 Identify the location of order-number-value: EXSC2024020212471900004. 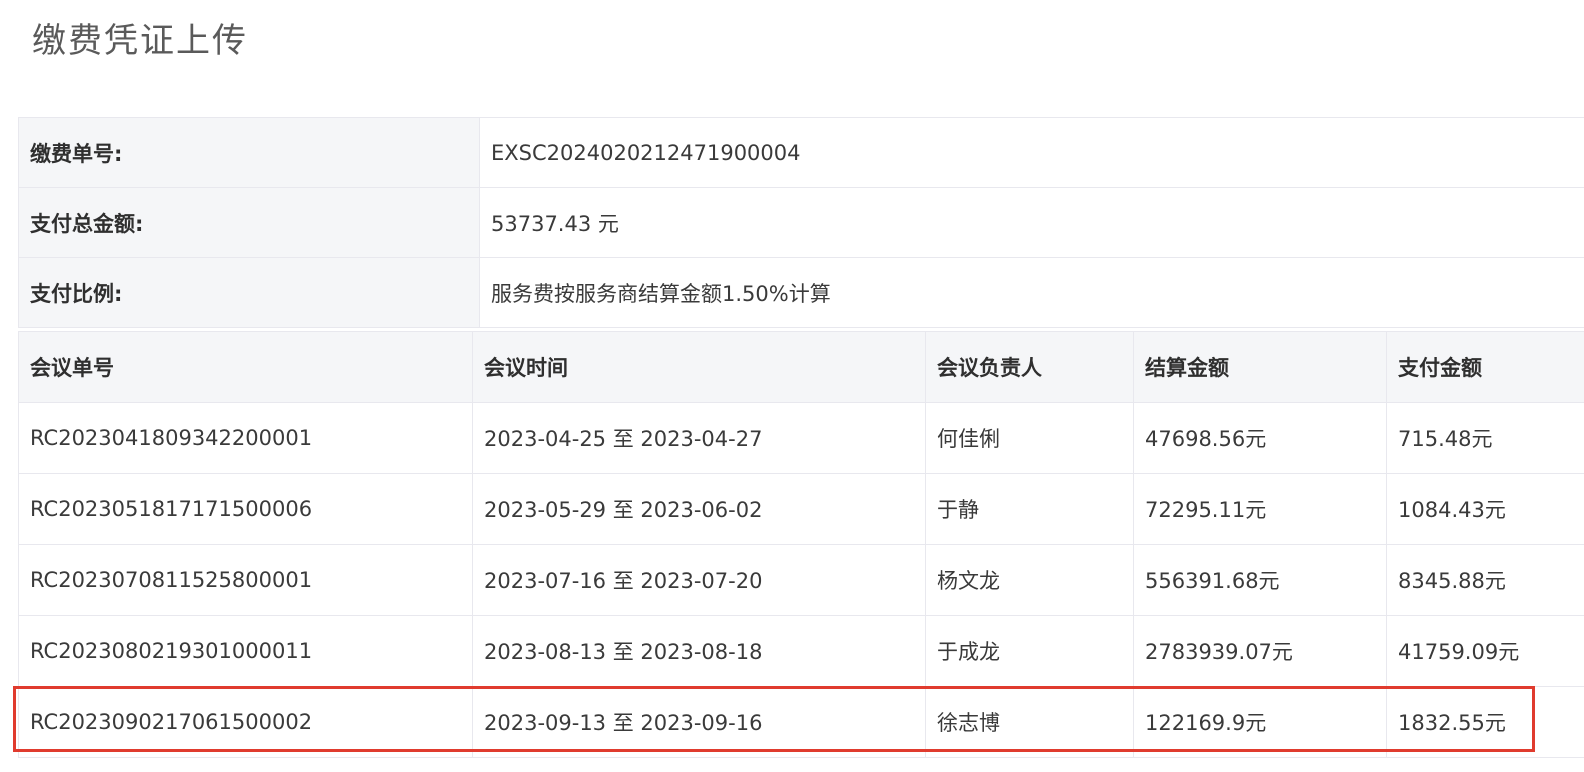
(1031, 152).